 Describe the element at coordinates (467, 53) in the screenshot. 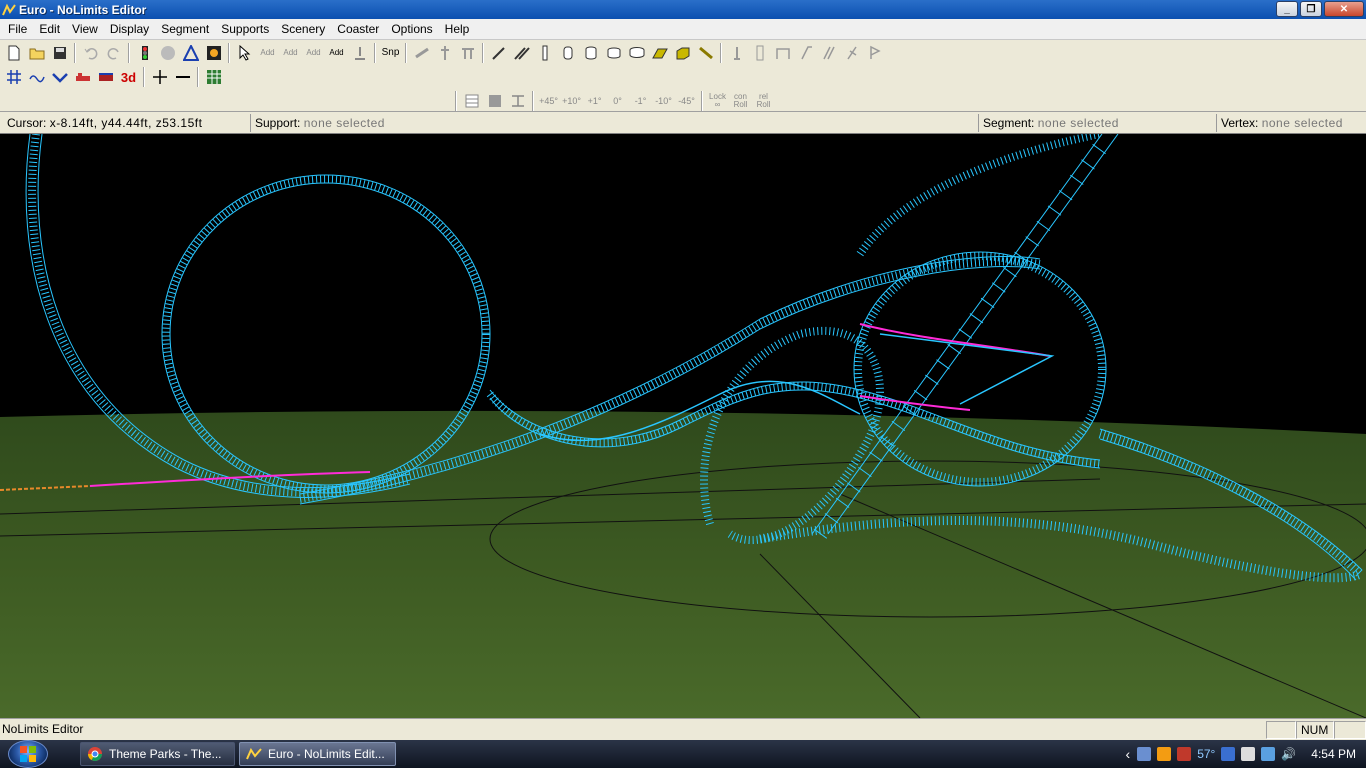

I see `beam-icon` at that location.